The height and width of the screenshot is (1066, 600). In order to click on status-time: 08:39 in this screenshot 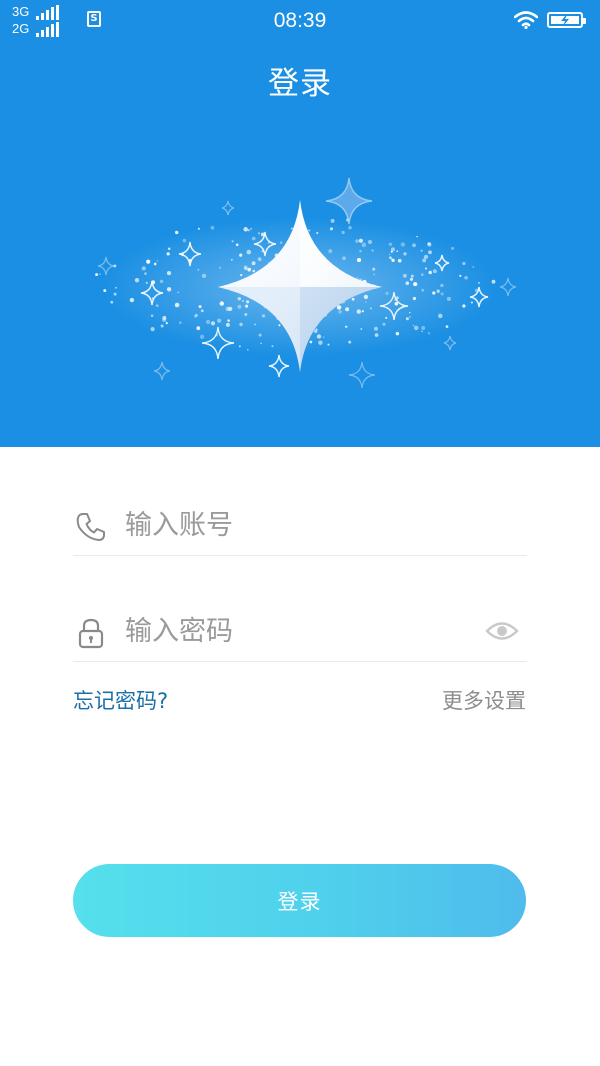, I will do `click(300, 20)`.